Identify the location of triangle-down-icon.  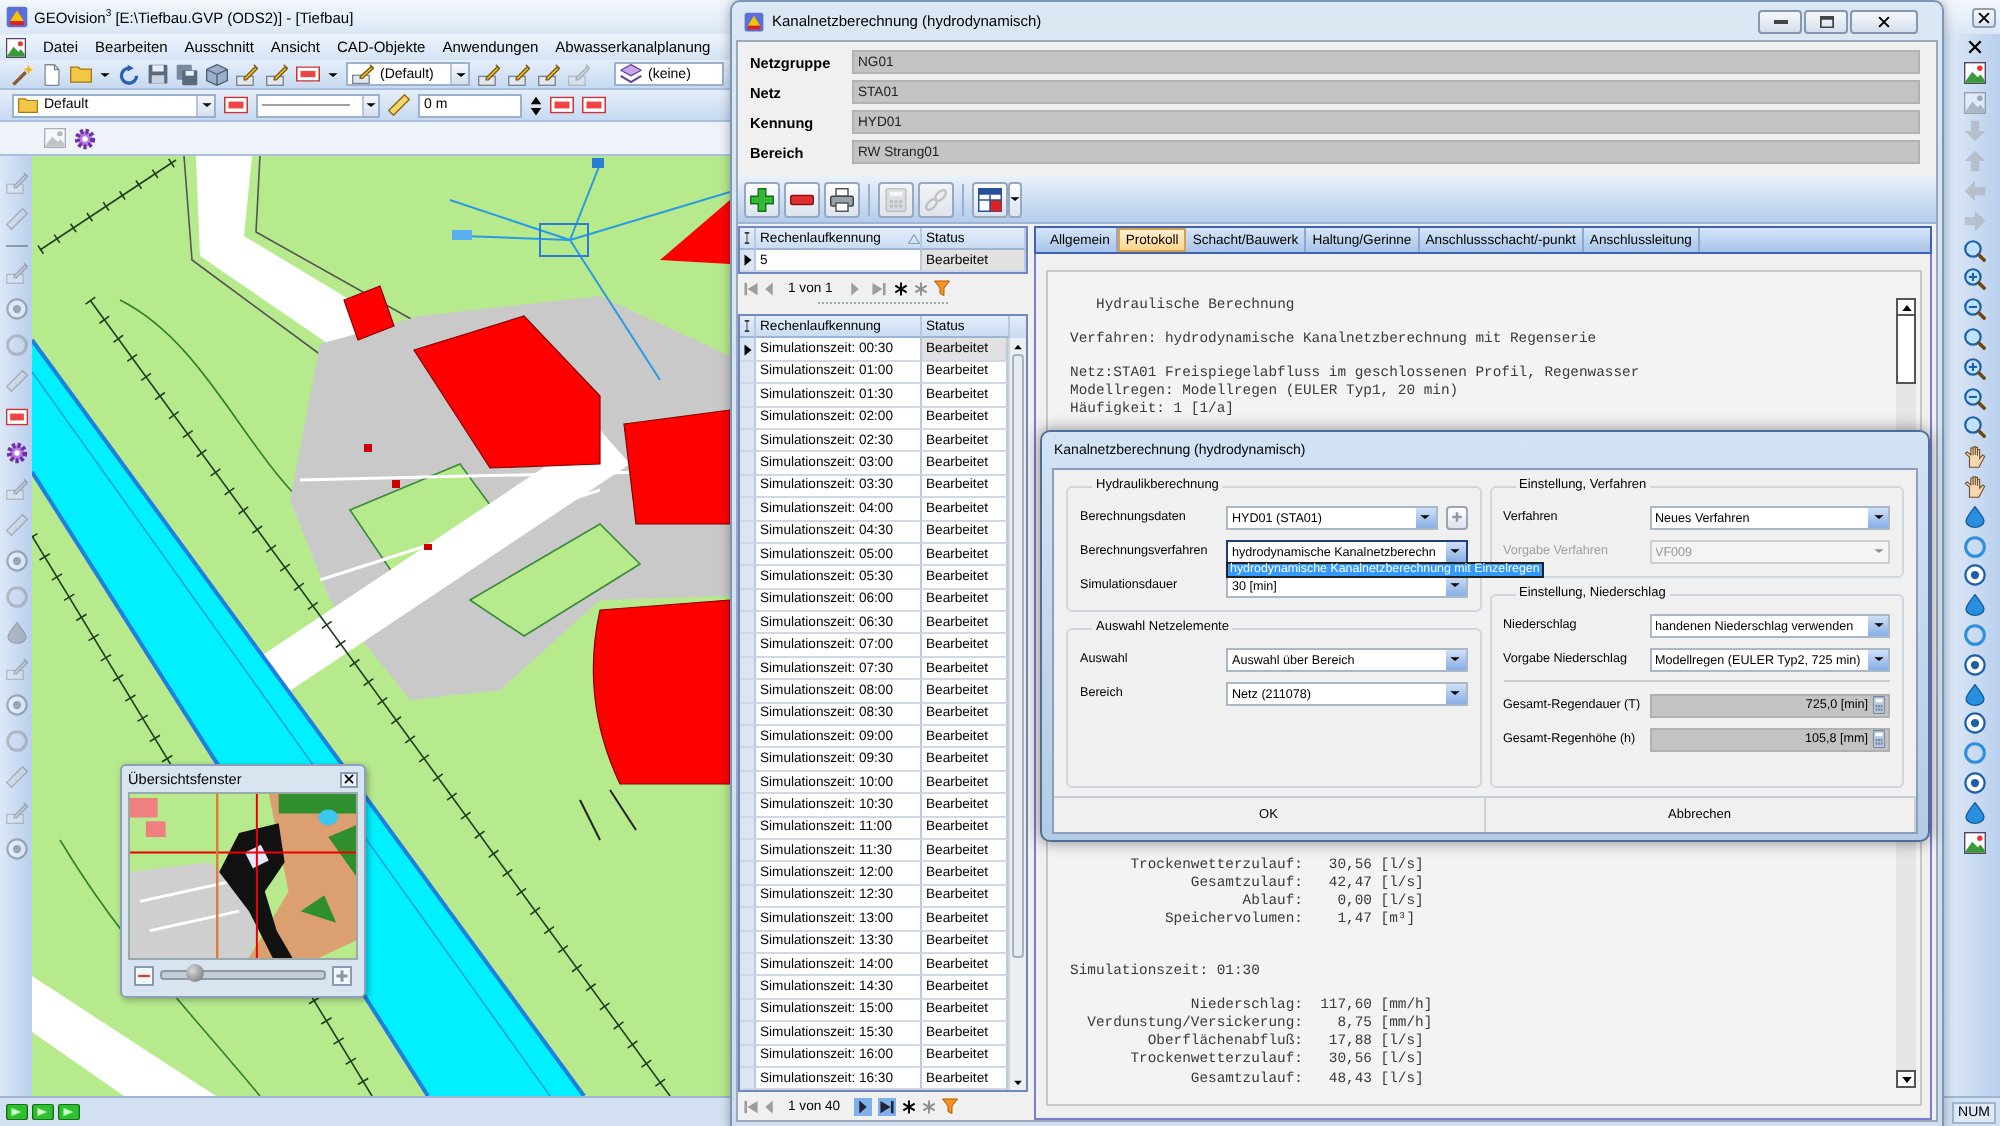
(1906, 1079).